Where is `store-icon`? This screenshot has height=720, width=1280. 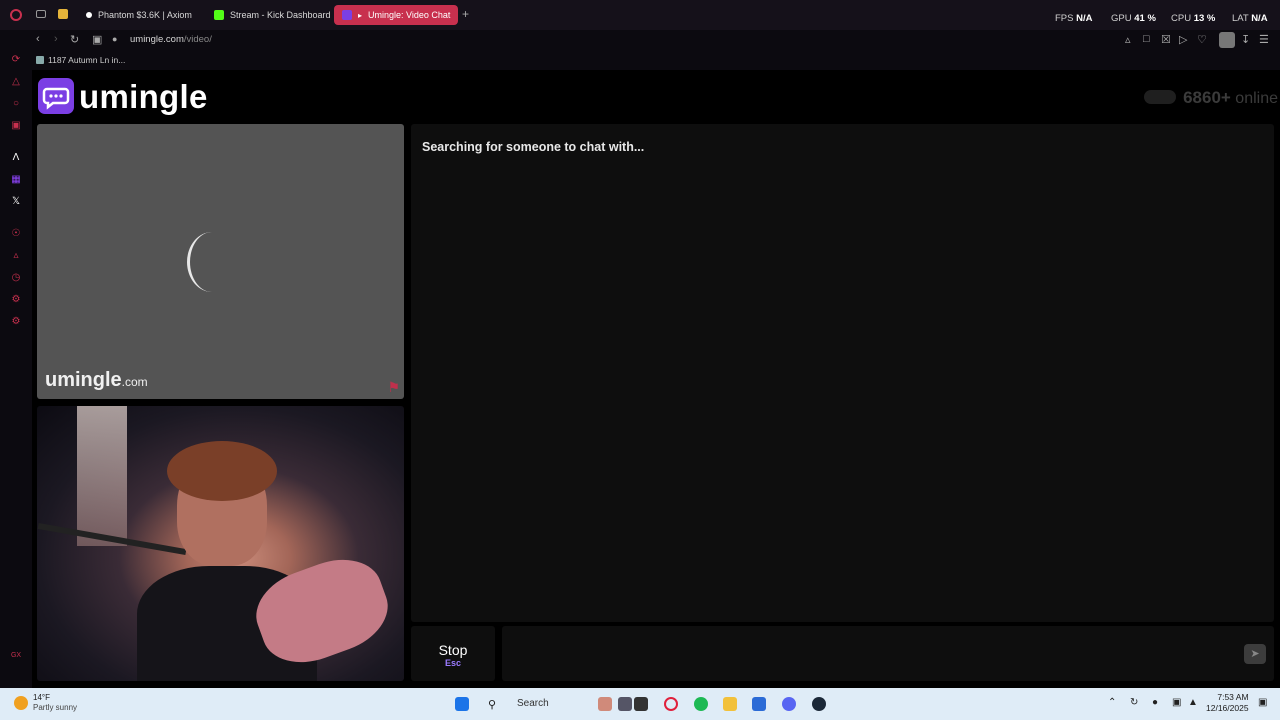 store-icon is located at coordinates (759, 704).